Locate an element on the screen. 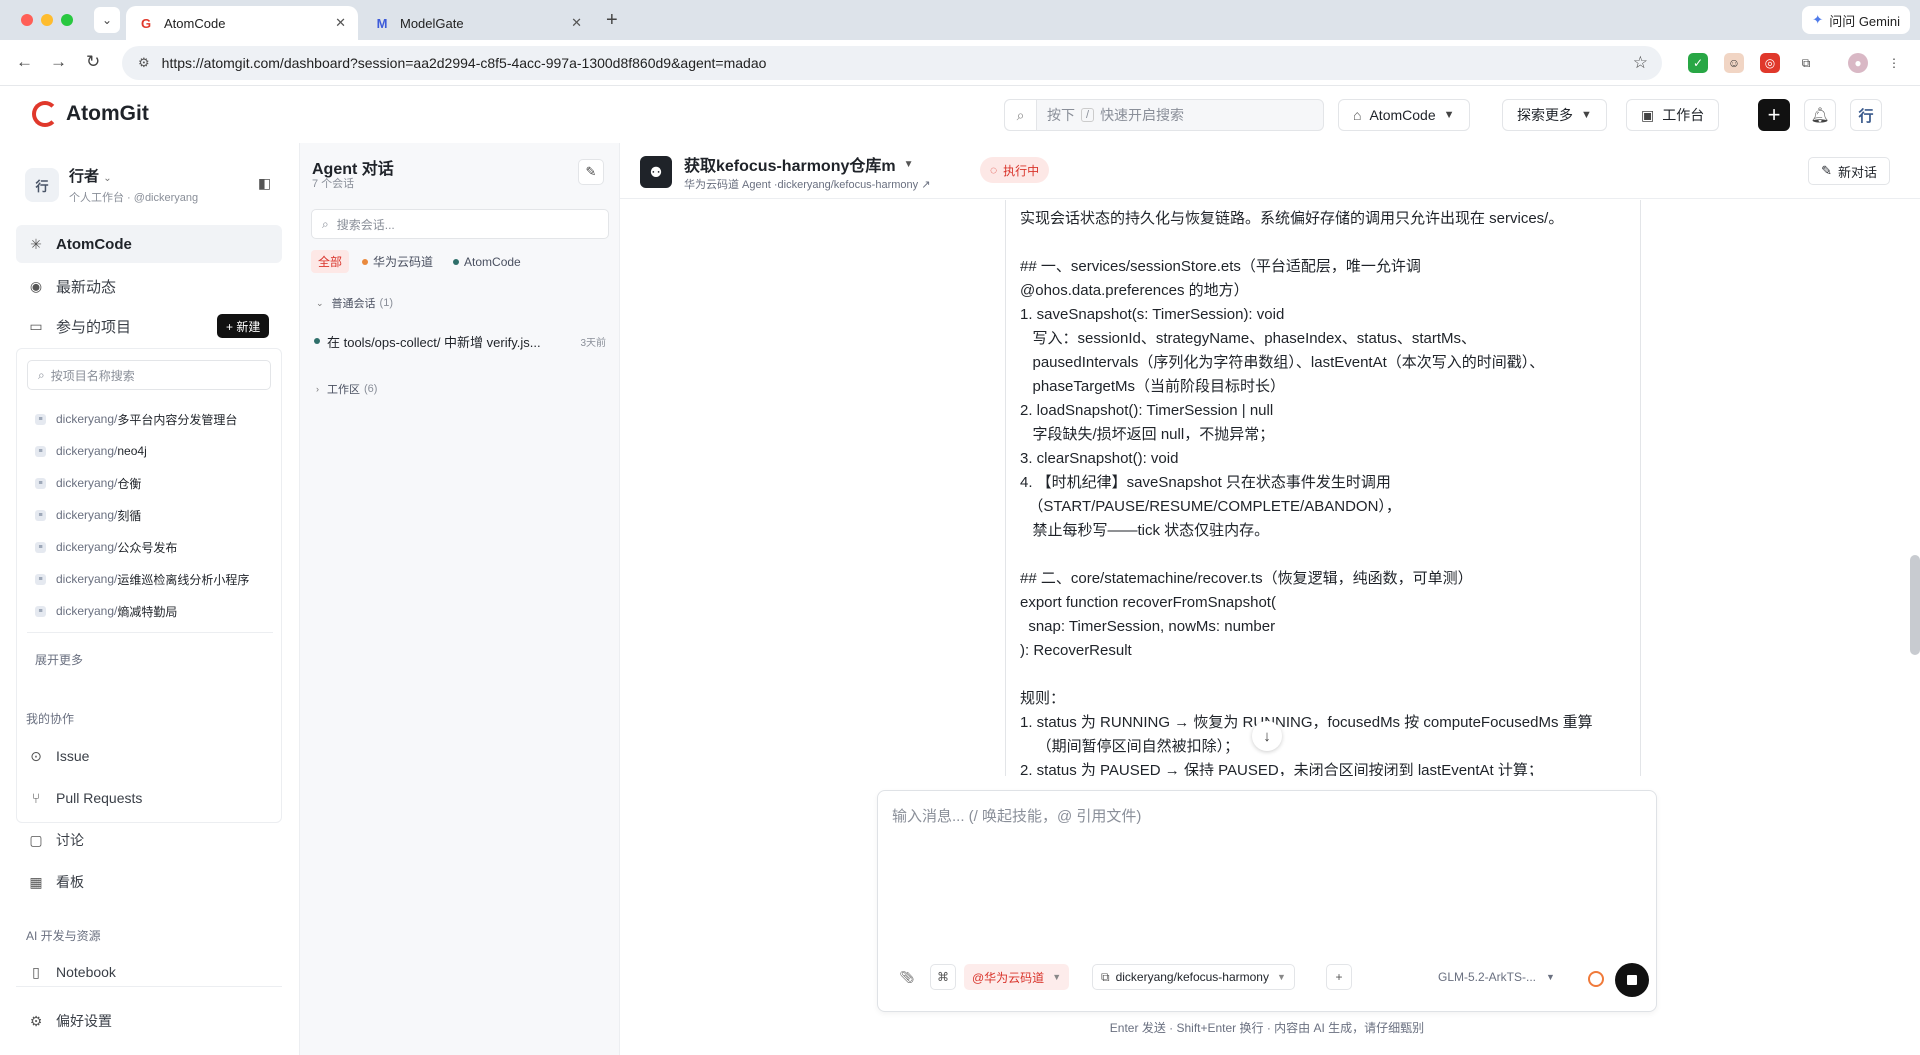 Image resolution: width=1920 pixels, height=1055 pixels. chevron-down-icon: ⌄ is located at coordinates (107, 20).